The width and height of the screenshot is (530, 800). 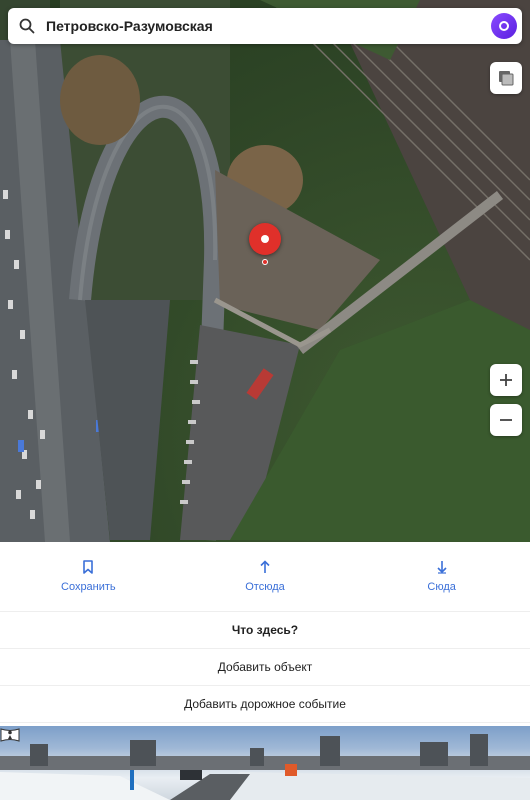 What do you see at coordinates (27, 26) in the screenshot?
I see `search-icon` at bounding box center [27, 26].